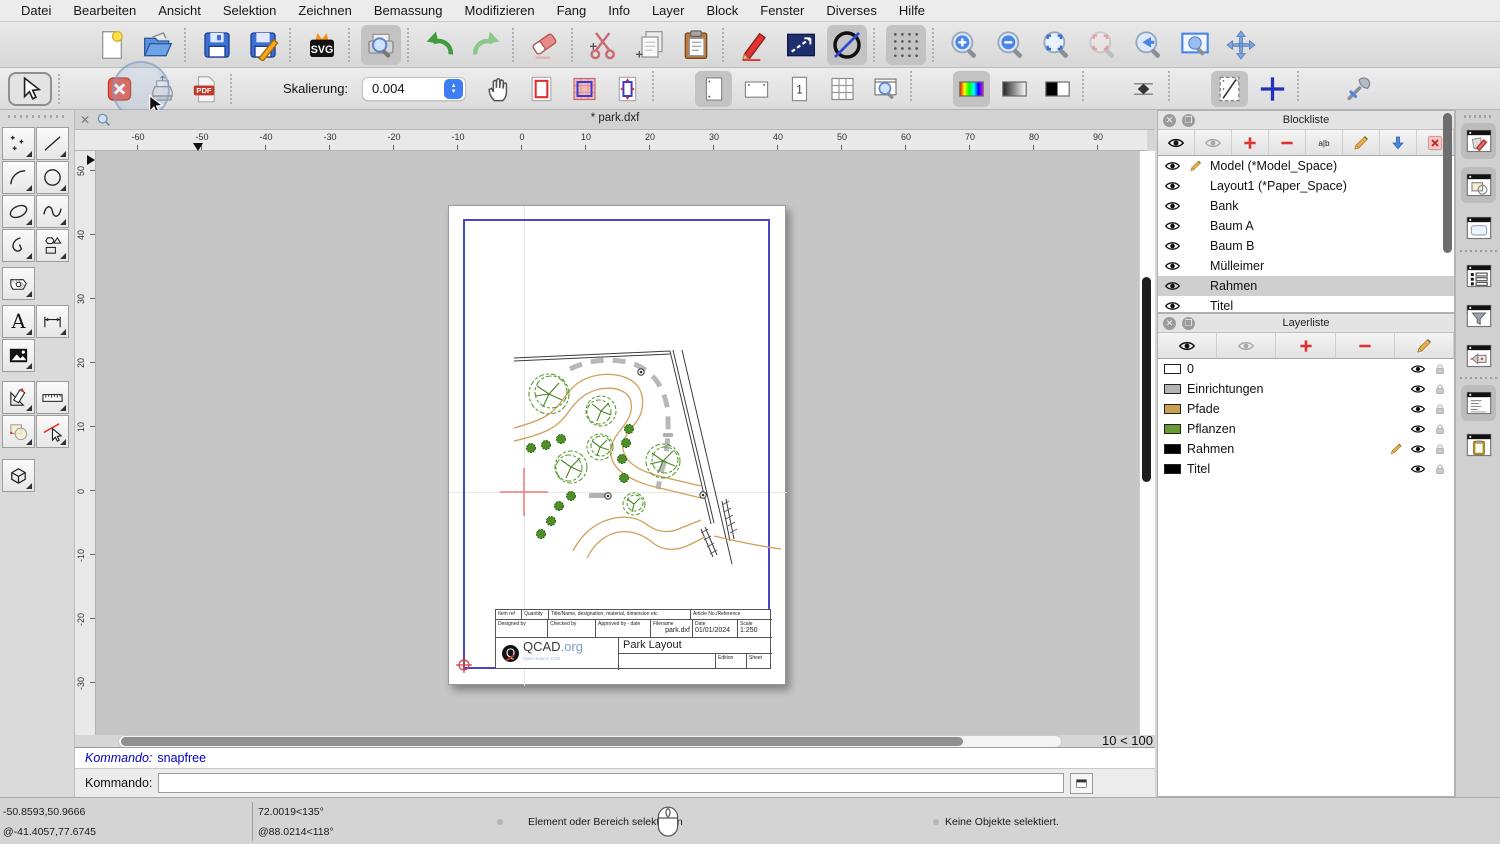 Image resolution: width=1500 pixels, height=844 pixels. Describe the element at coordinates (263, 45) in the screenshot. I see `save-as-button` at that location.